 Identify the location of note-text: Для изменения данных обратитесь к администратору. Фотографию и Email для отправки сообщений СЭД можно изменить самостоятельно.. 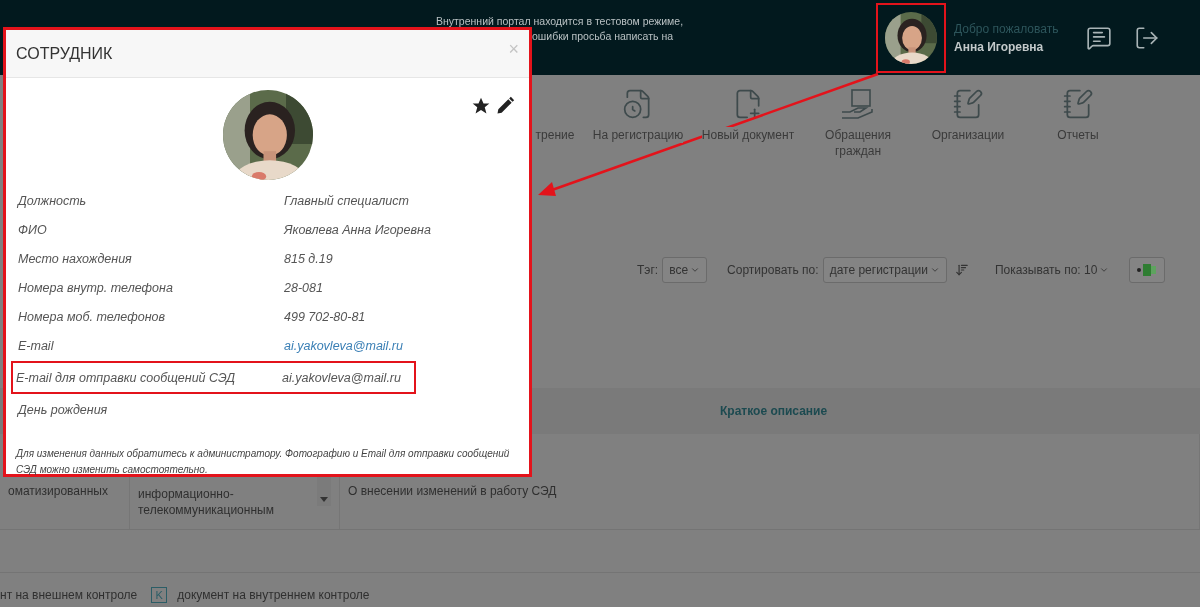
(263, 462).